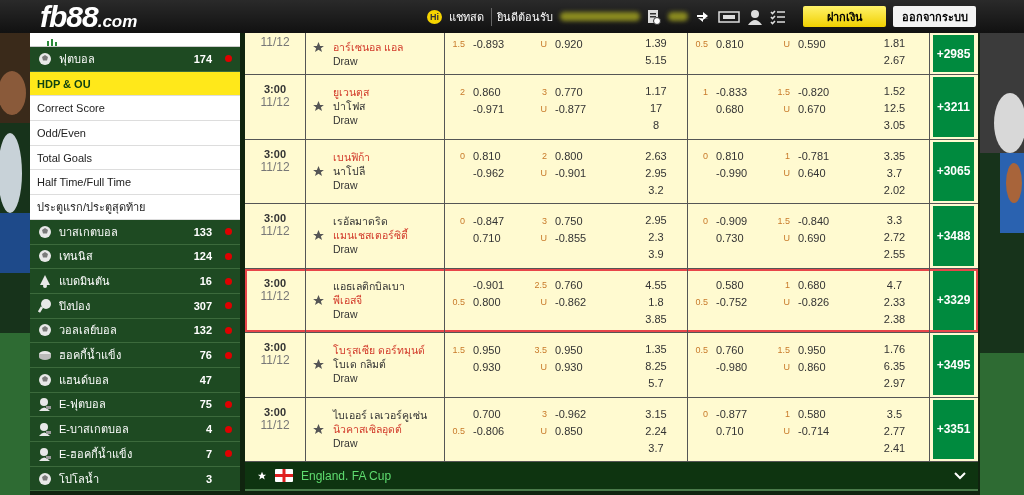 This screenshot has width=1024, height=495. I want to click on logout-button: ออกจากระบบ, so click(934, 16).